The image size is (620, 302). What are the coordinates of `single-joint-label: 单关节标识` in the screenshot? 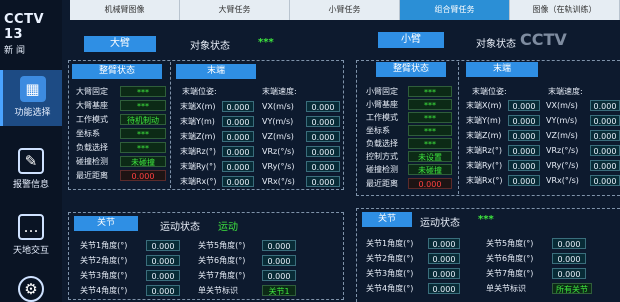 It's located at (218, 290).